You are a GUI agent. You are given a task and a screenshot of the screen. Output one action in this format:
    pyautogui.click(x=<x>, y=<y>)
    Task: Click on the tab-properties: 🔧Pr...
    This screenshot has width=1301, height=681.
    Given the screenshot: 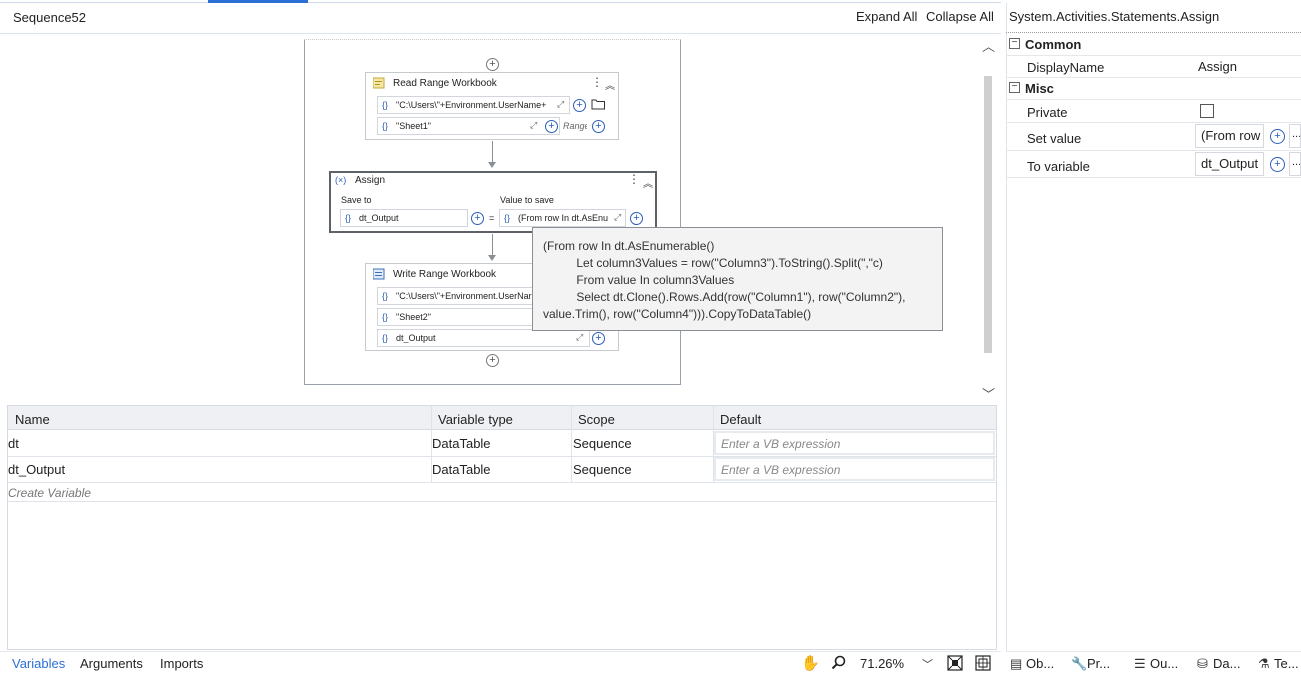 What is the action you would take?
    pyautogui.click(x=1090, y=664)
    